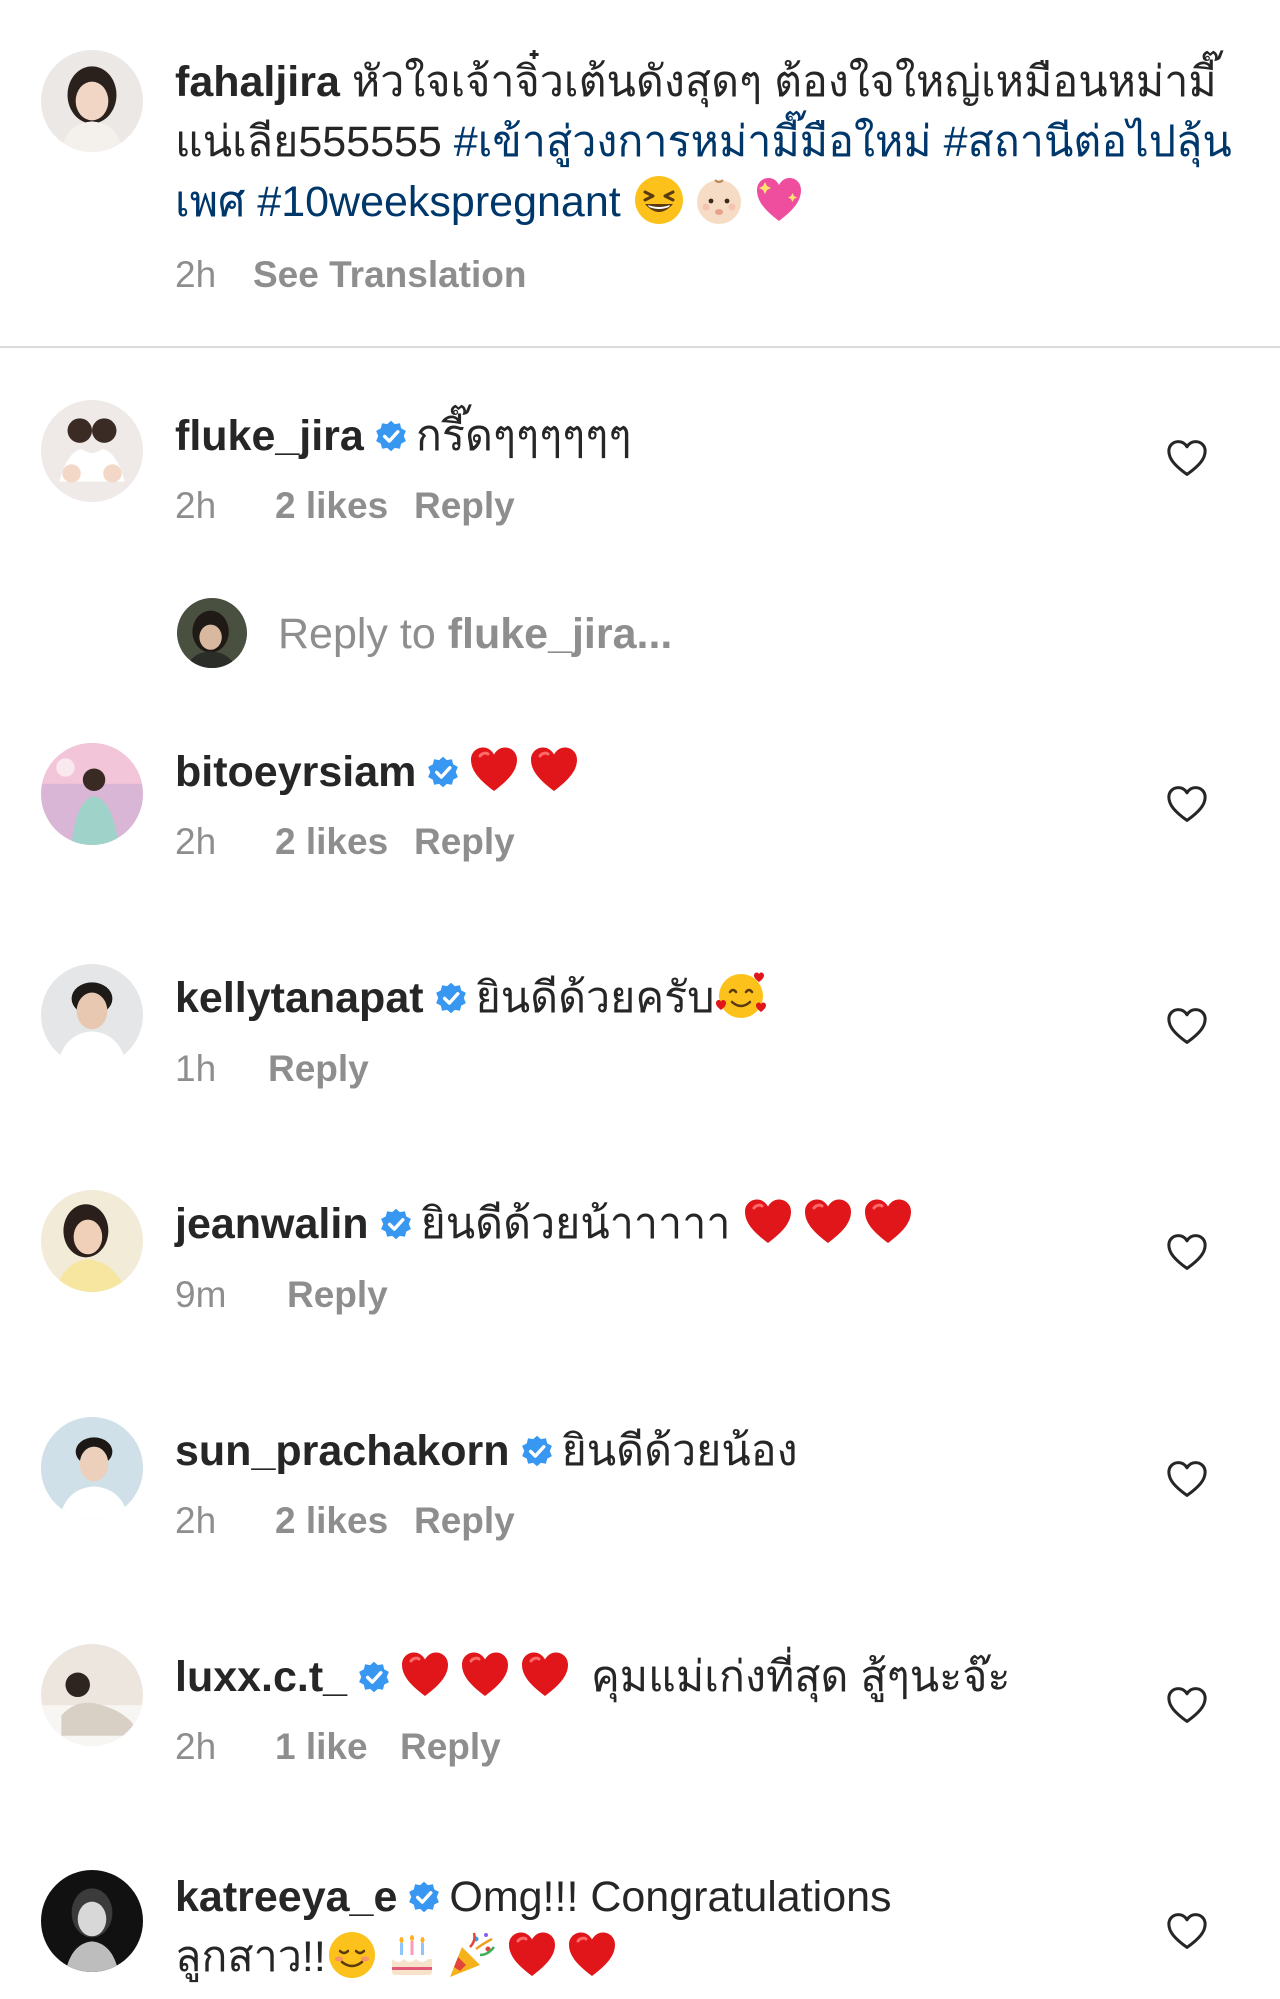  Describe the element at coordinates (272, 1224) in the screenshot. I see `comment-username: jeanwalin` at that location.